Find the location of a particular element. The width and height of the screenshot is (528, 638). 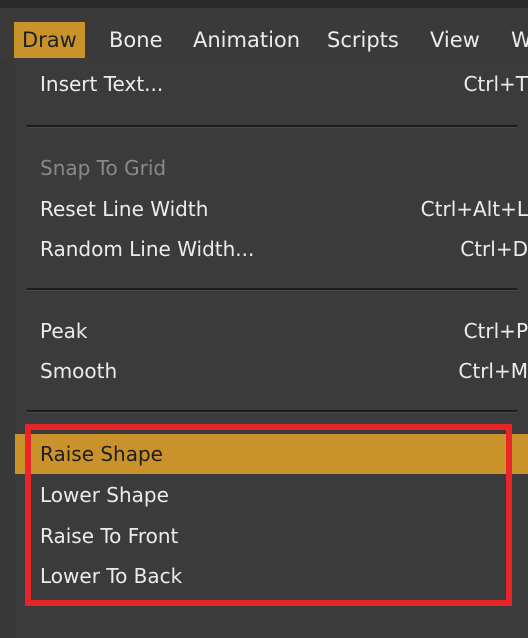

menu-item-label: Raise To Front is located at coordinates (109, 536).